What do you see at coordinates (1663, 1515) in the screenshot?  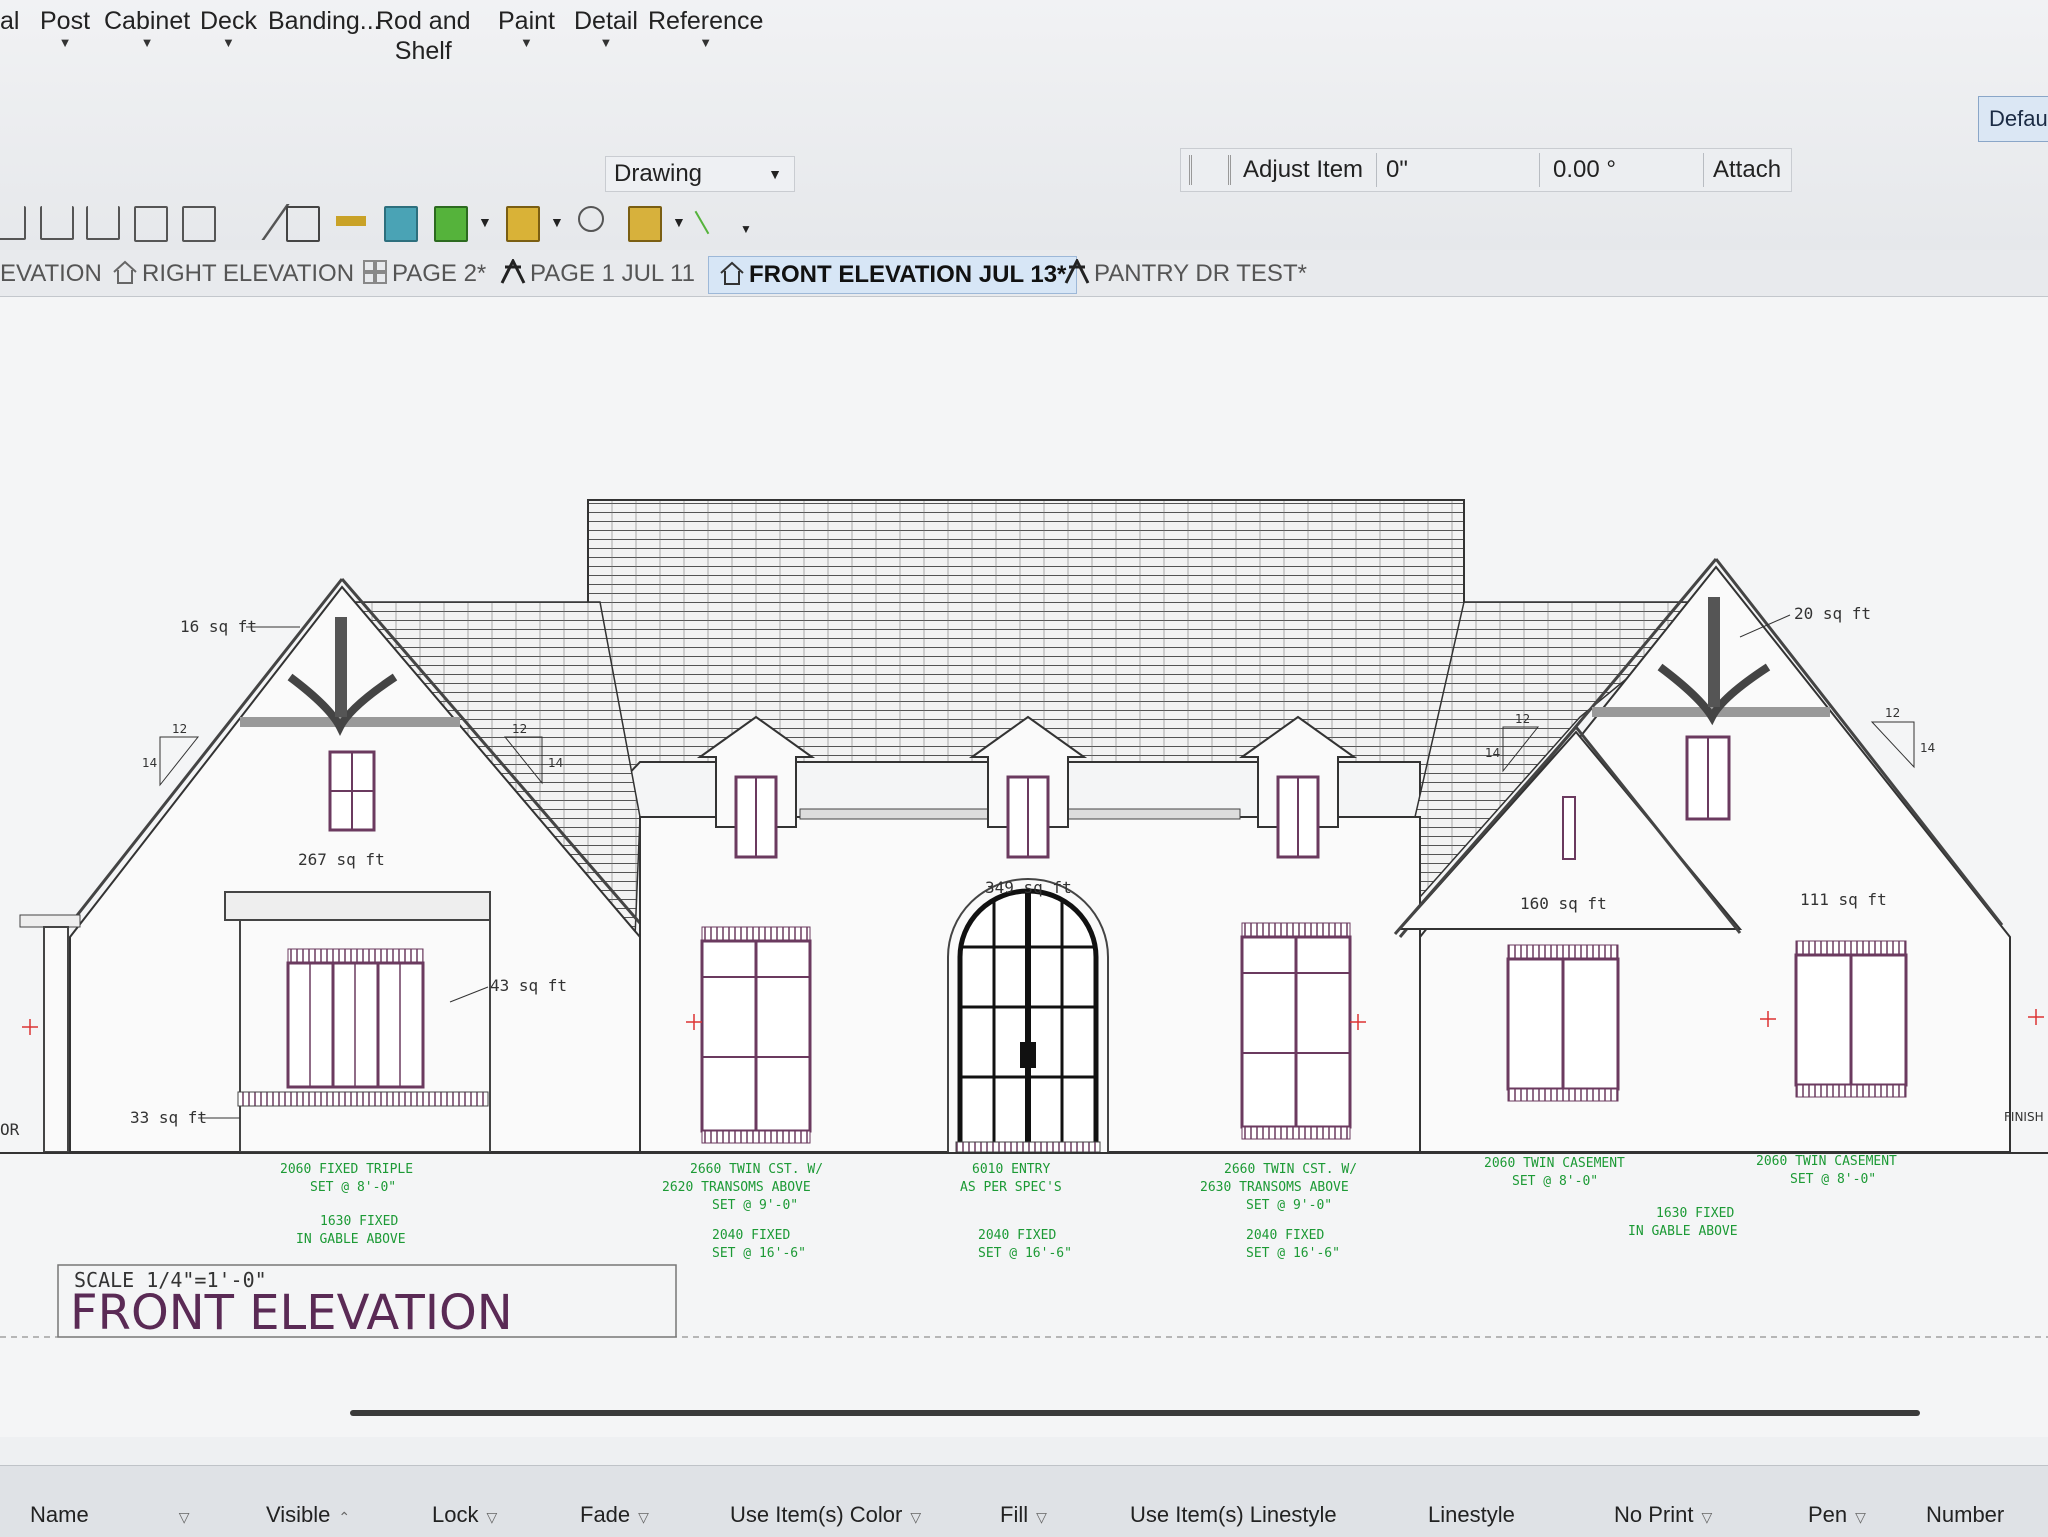 I see `column-no-print: No Print ▽` at bounding box center [1663, 1515].